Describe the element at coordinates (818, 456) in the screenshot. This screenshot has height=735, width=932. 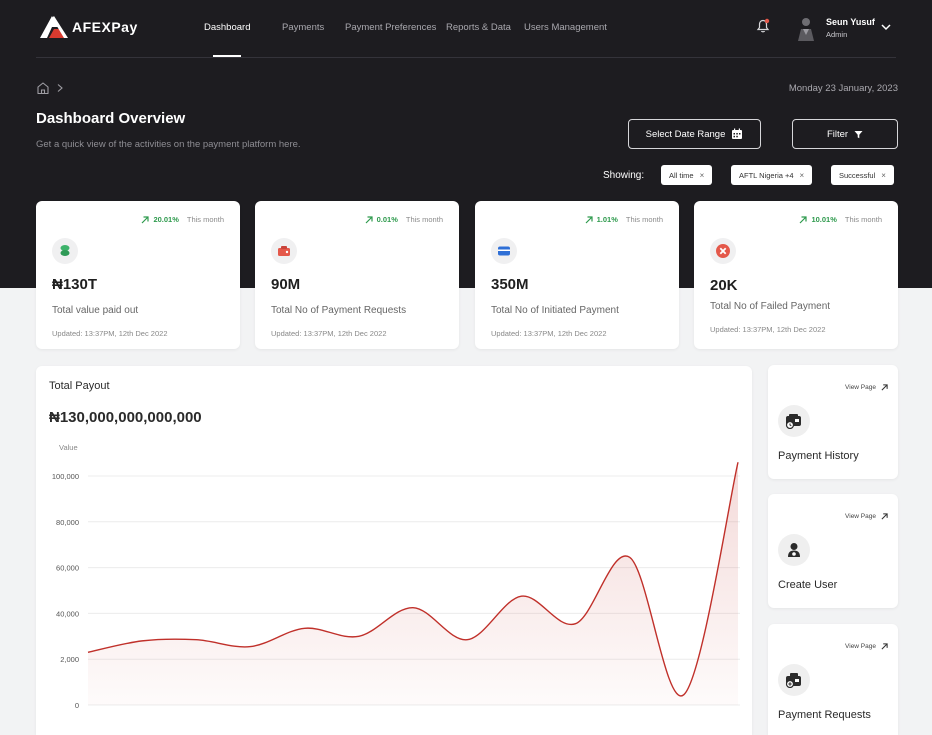
I see `quick-link-label: Payment History` at that location.